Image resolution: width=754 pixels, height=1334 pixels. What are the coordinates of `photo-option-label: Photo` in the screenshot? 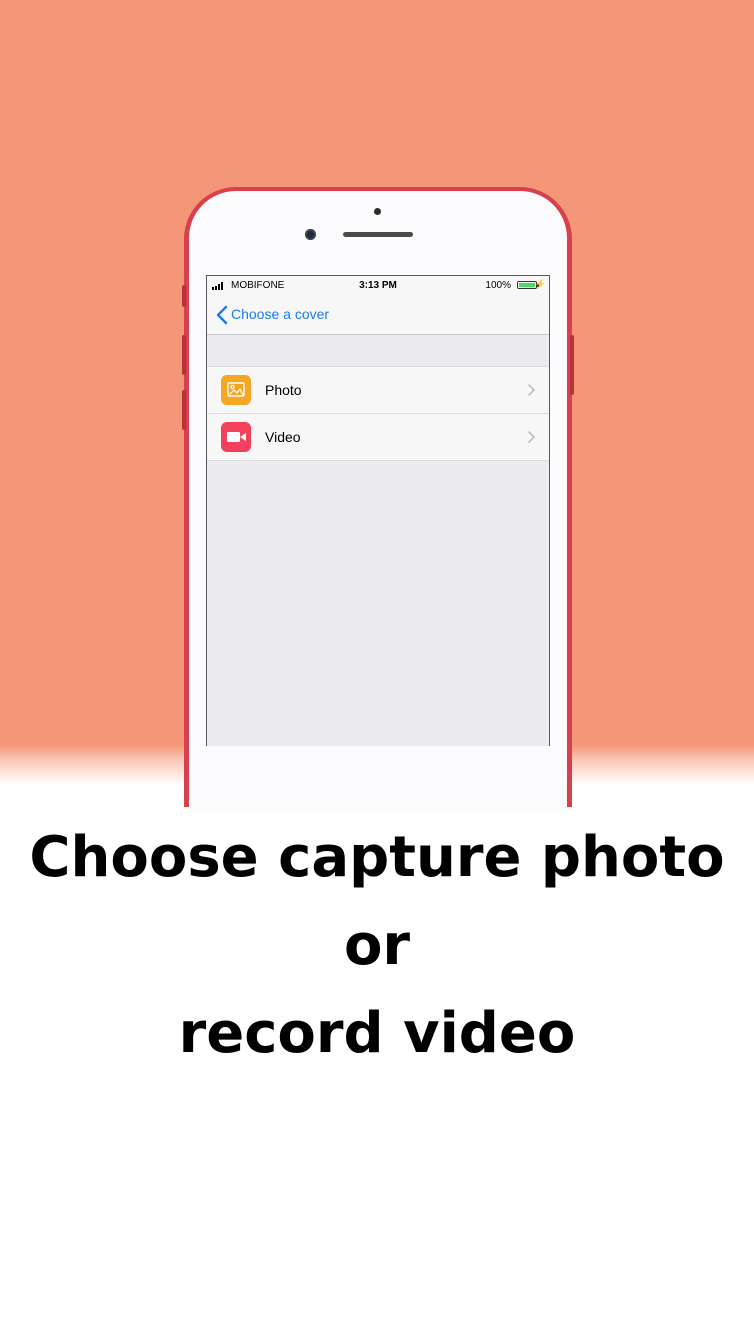 It's located at (283, 390).